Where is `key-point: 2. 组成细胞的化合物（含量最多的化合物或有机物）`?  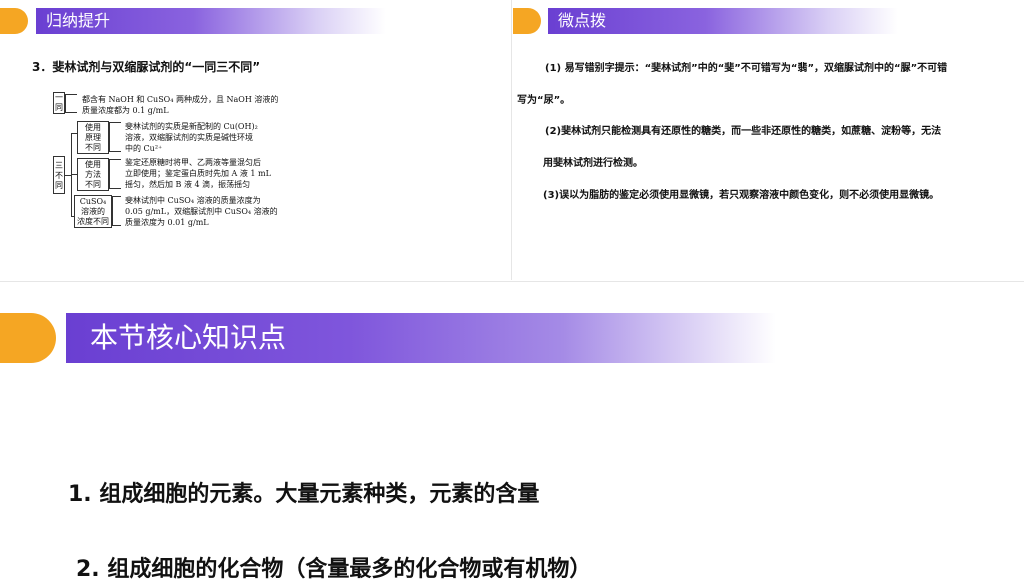 key-point: 2. 组成细胞的化合物（含量最多的化合物或有机物） is located at coordinates (334, 569).